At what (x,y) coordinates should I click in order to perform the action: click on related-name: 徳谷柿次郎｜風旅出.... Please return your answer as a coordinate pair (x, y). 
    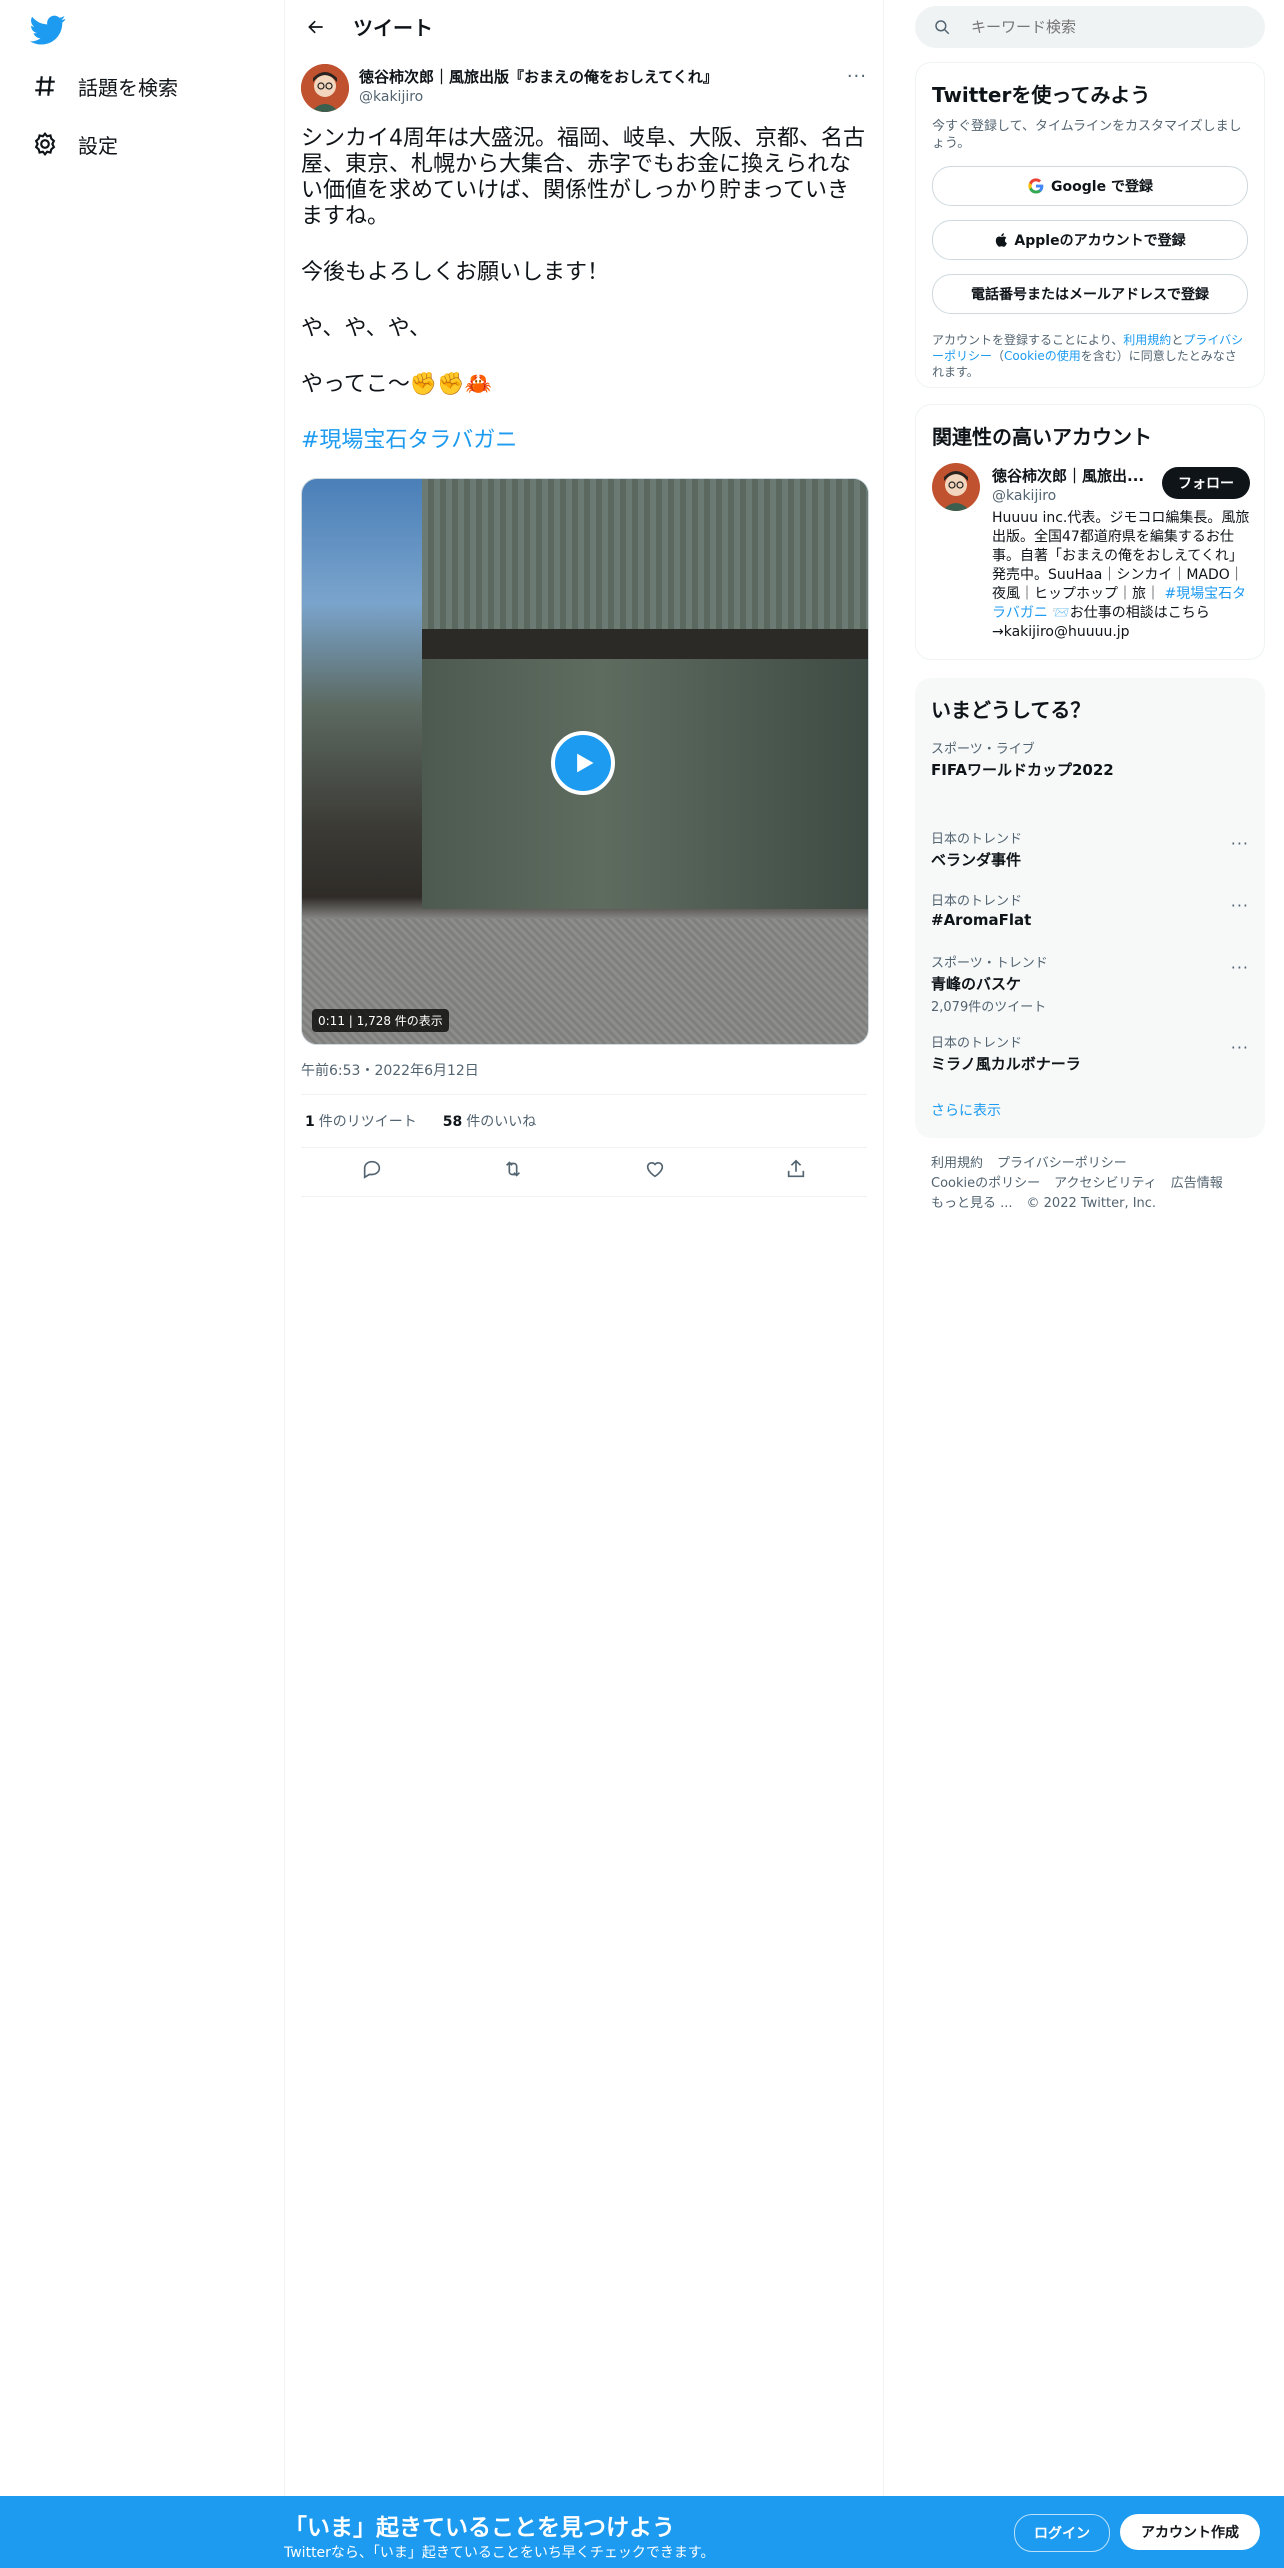
    Looking at the image, I should click on (1068, 476).